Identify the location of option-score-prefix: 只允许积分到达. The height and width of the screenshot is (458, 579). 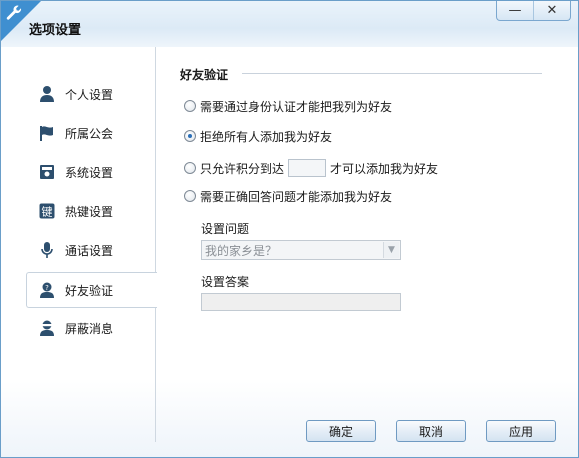
(242, 168).